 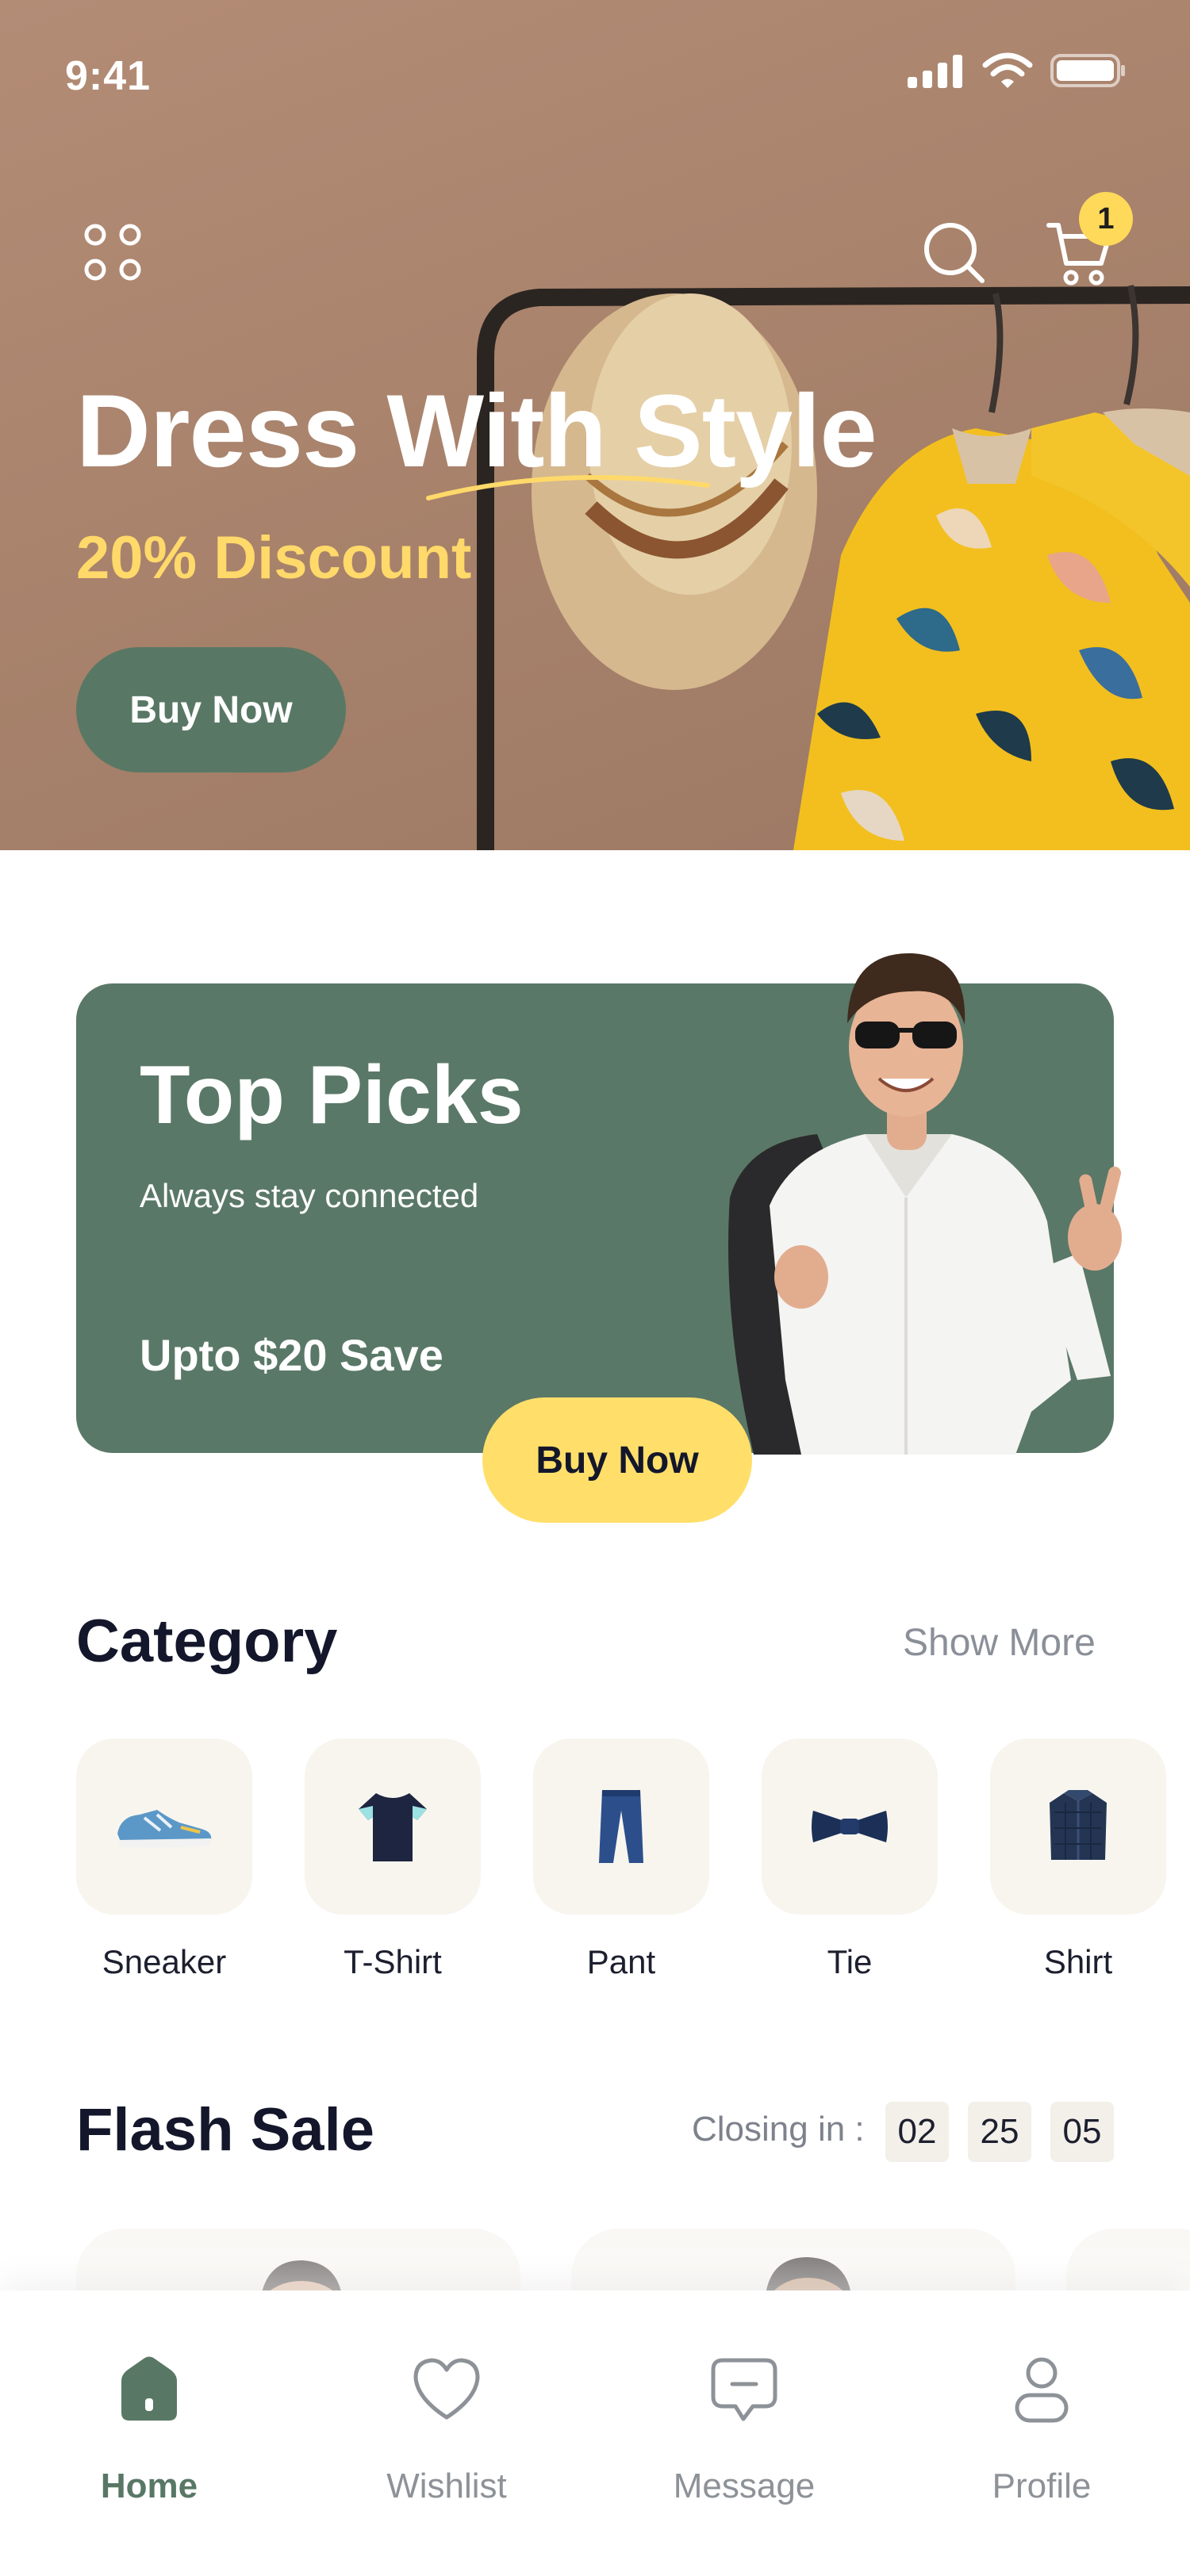 I want to click on category-item-pant: Pant, so click(x=621, y=1865).